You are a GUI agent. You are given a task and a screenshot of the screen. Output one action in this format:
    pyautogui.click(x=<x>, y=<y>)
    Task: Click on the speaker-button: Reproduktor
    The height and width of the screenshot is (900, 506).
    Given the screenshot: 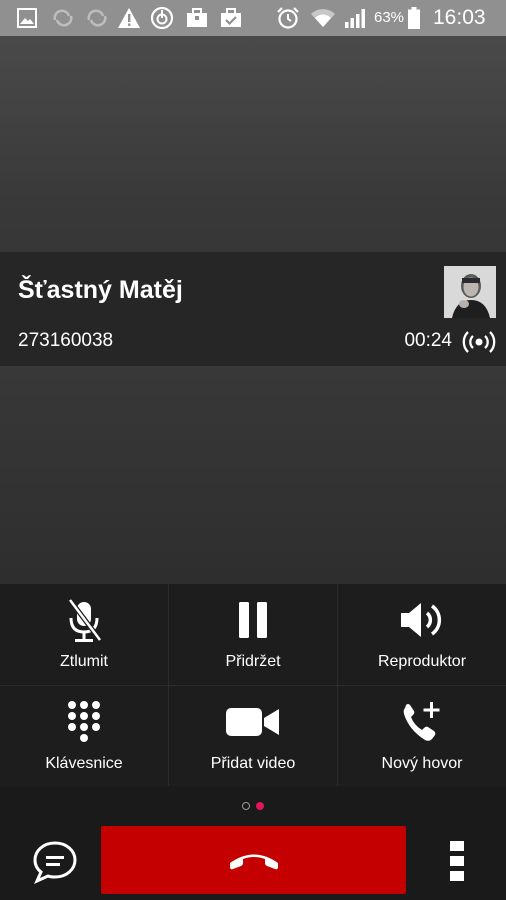 What is the action you would take?
    pyautogui.click(x=422, y=634)
    